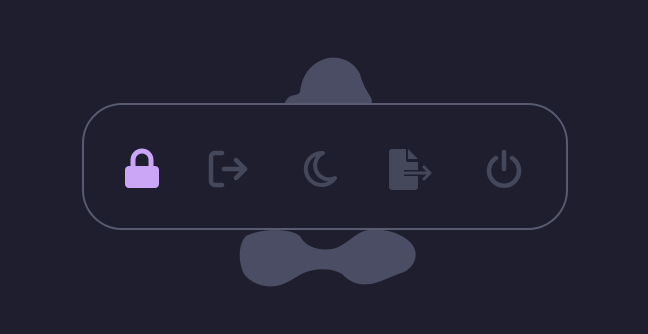  I want to click on power-icon, so click(504, 168).